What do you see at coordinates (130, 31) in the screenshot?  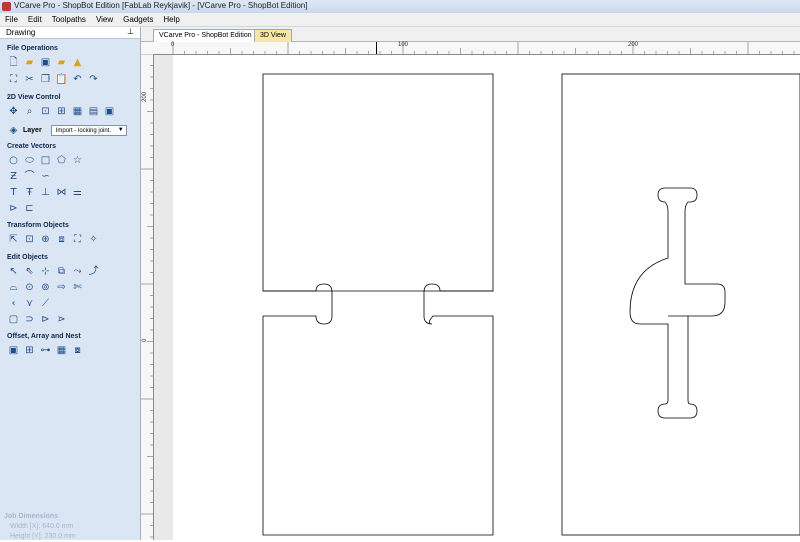 I see `pin-icon: ⊥` at bounding box center [130, 31].